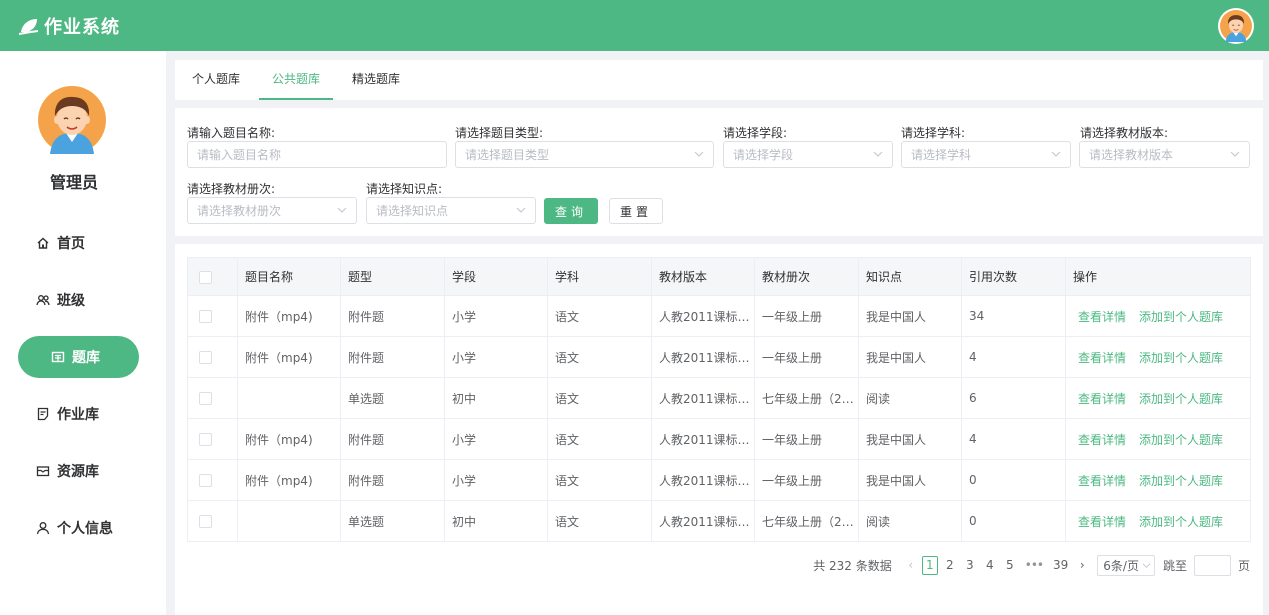 This screenshot has width=1269, height=615. I want to click on leaf-logo-icon, so click(28, 26).